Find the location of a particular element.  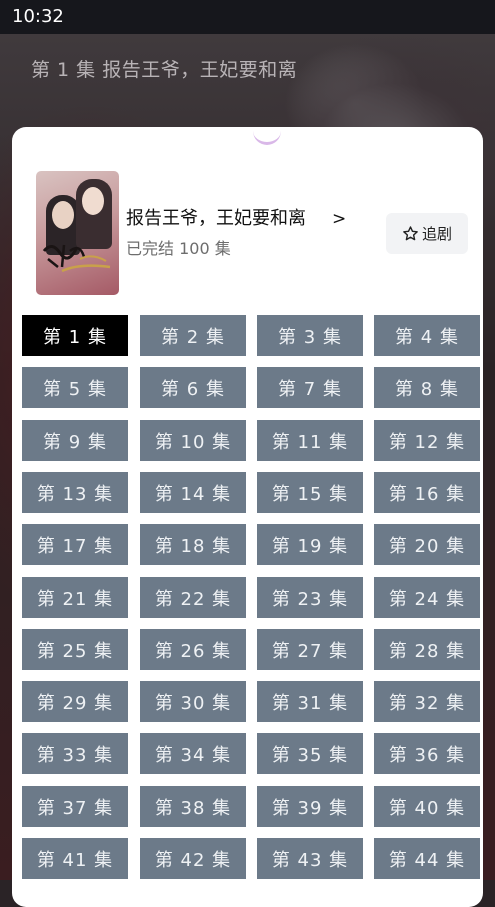

episode-button: 第 1 集 is located at coordinates (75, 335).